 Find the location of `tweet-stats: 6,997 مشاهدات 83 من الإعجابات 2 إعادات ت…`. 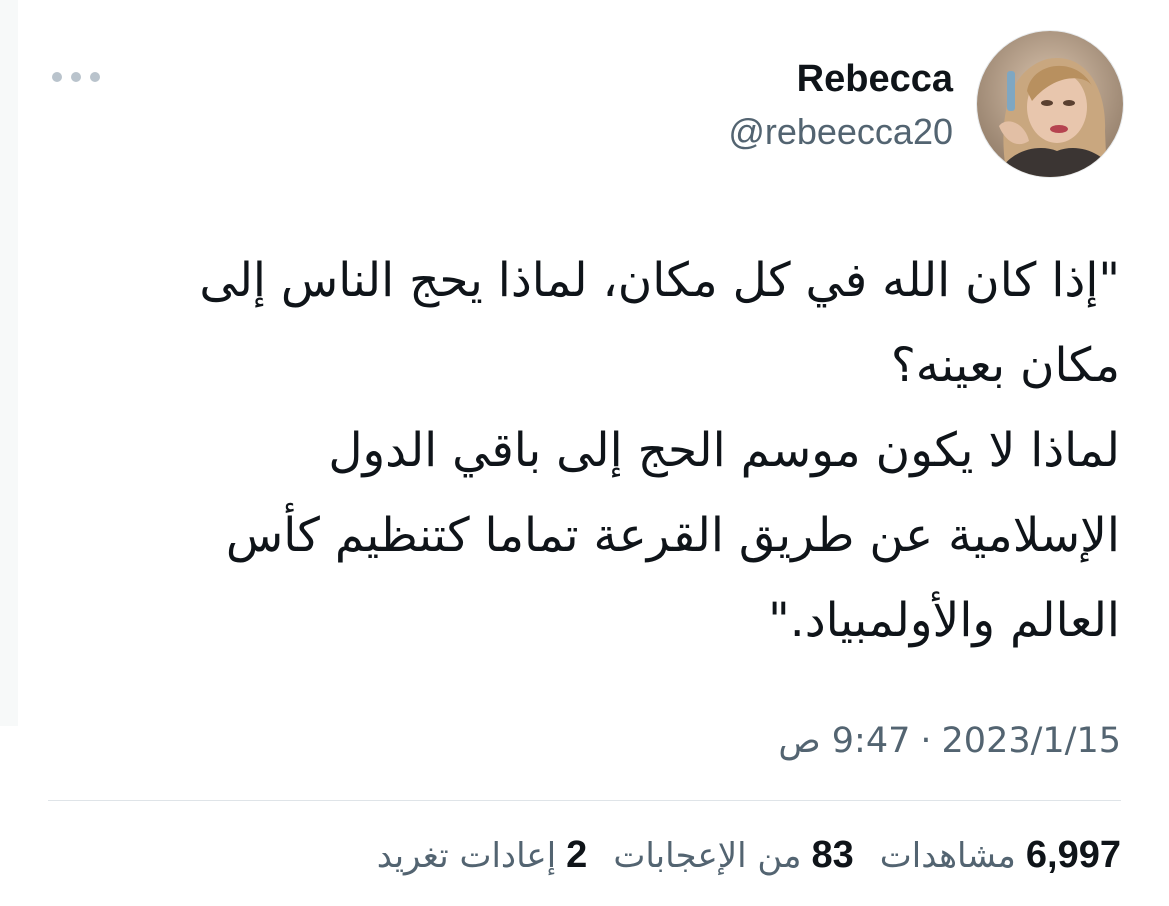

tweet-stats: 6,997 مشاهدات 83 من الإعجابات 2 إعادات ت… is located at coordinates (749, 855).